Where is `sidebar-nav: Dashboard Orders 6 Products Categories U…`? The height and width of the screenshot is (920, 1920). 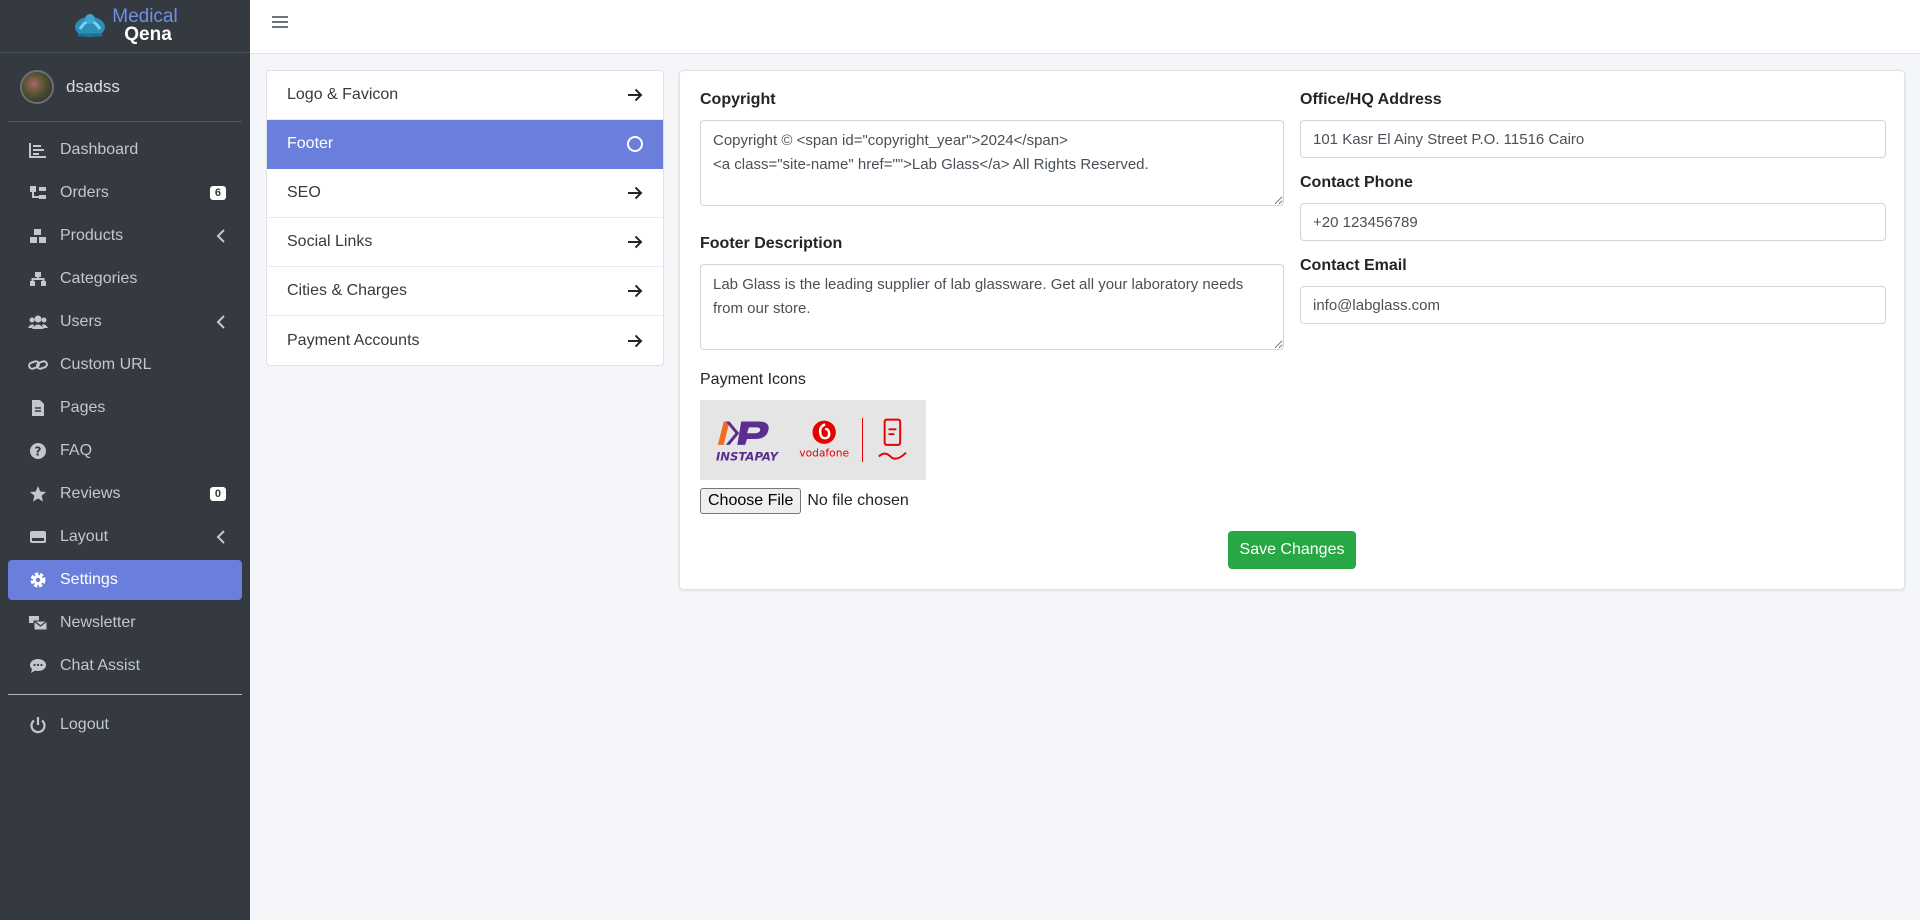 sidebar-nav: Dashboard Orders 6 Products Categories U… is located at coordinates (125, 439).